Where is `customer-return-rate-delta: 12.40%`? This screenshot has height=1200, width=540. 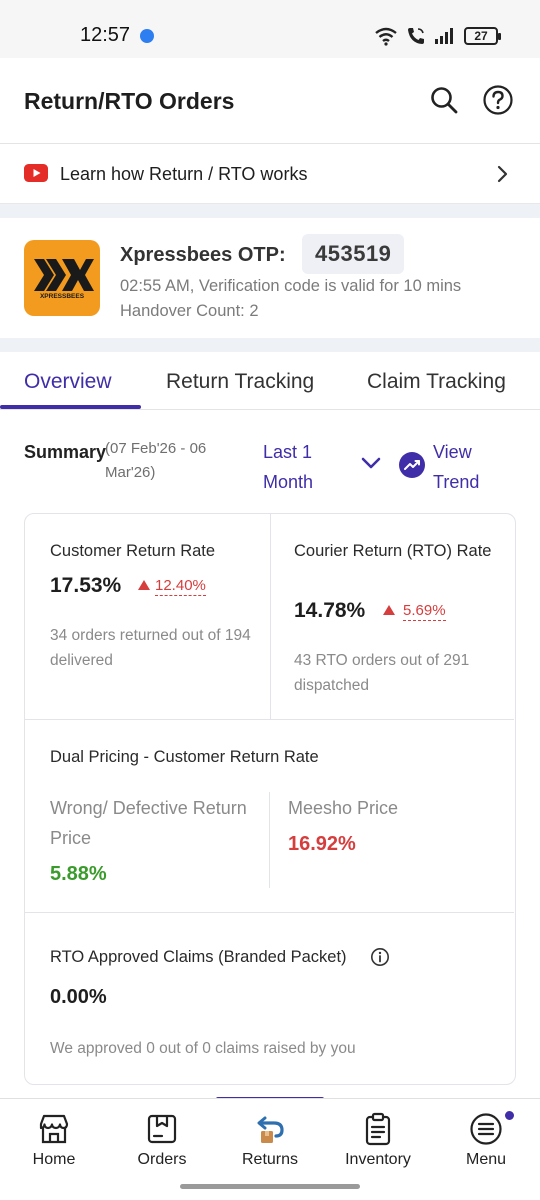
customer-return-rate-delta: 12.40% is located at coordinates (180, 586).